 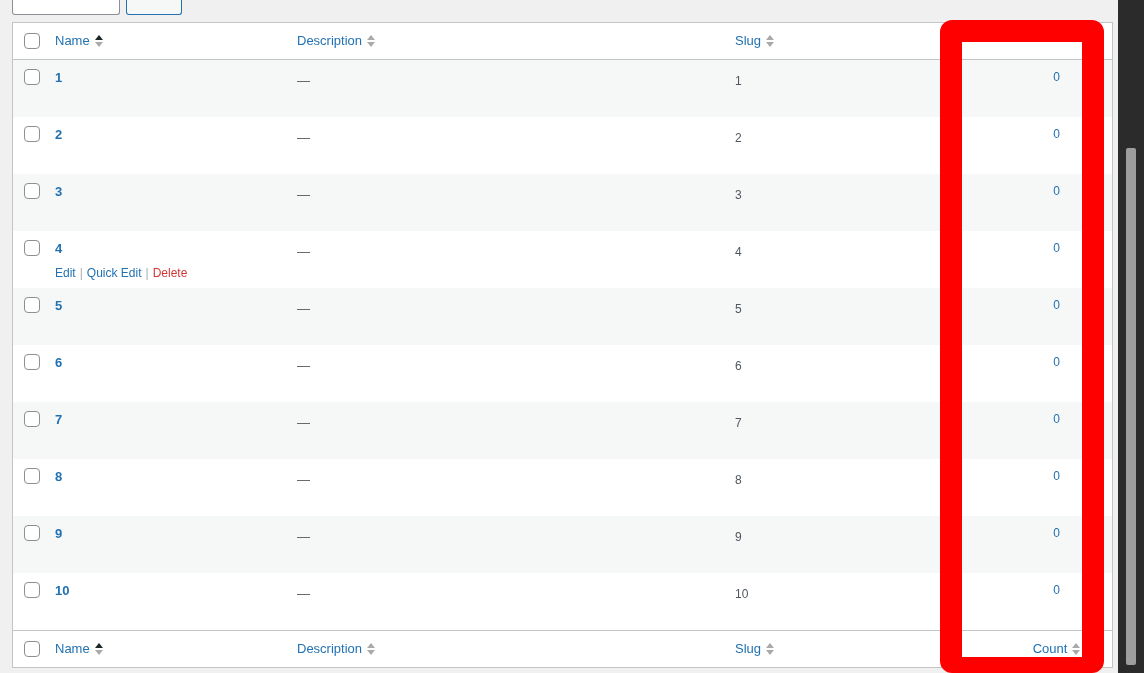 What do you see at coordinates (170, 272) in the screenshot?
I see `delete-link: Delete` at bounding box center [170, 272].